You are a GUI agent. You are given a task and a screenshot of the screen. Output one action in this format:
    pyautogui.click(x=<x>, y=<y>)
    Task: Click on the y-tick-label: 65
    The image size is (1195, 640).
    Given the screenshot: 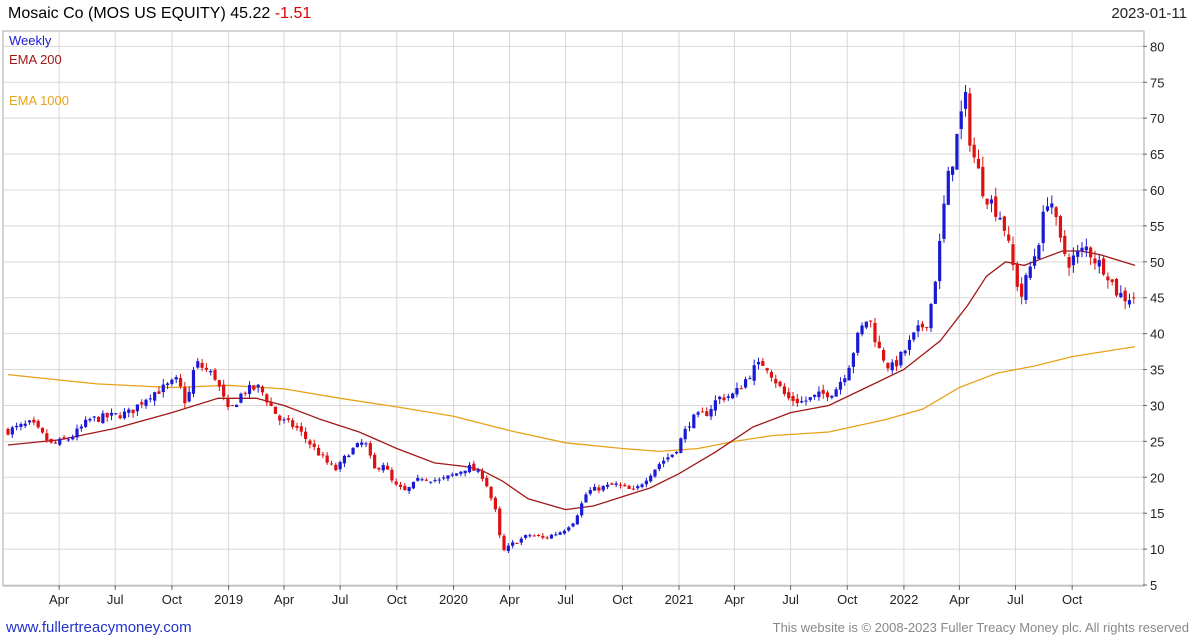 What is the action you would take?
    pyautogui.click(x=1157, y=154)
    